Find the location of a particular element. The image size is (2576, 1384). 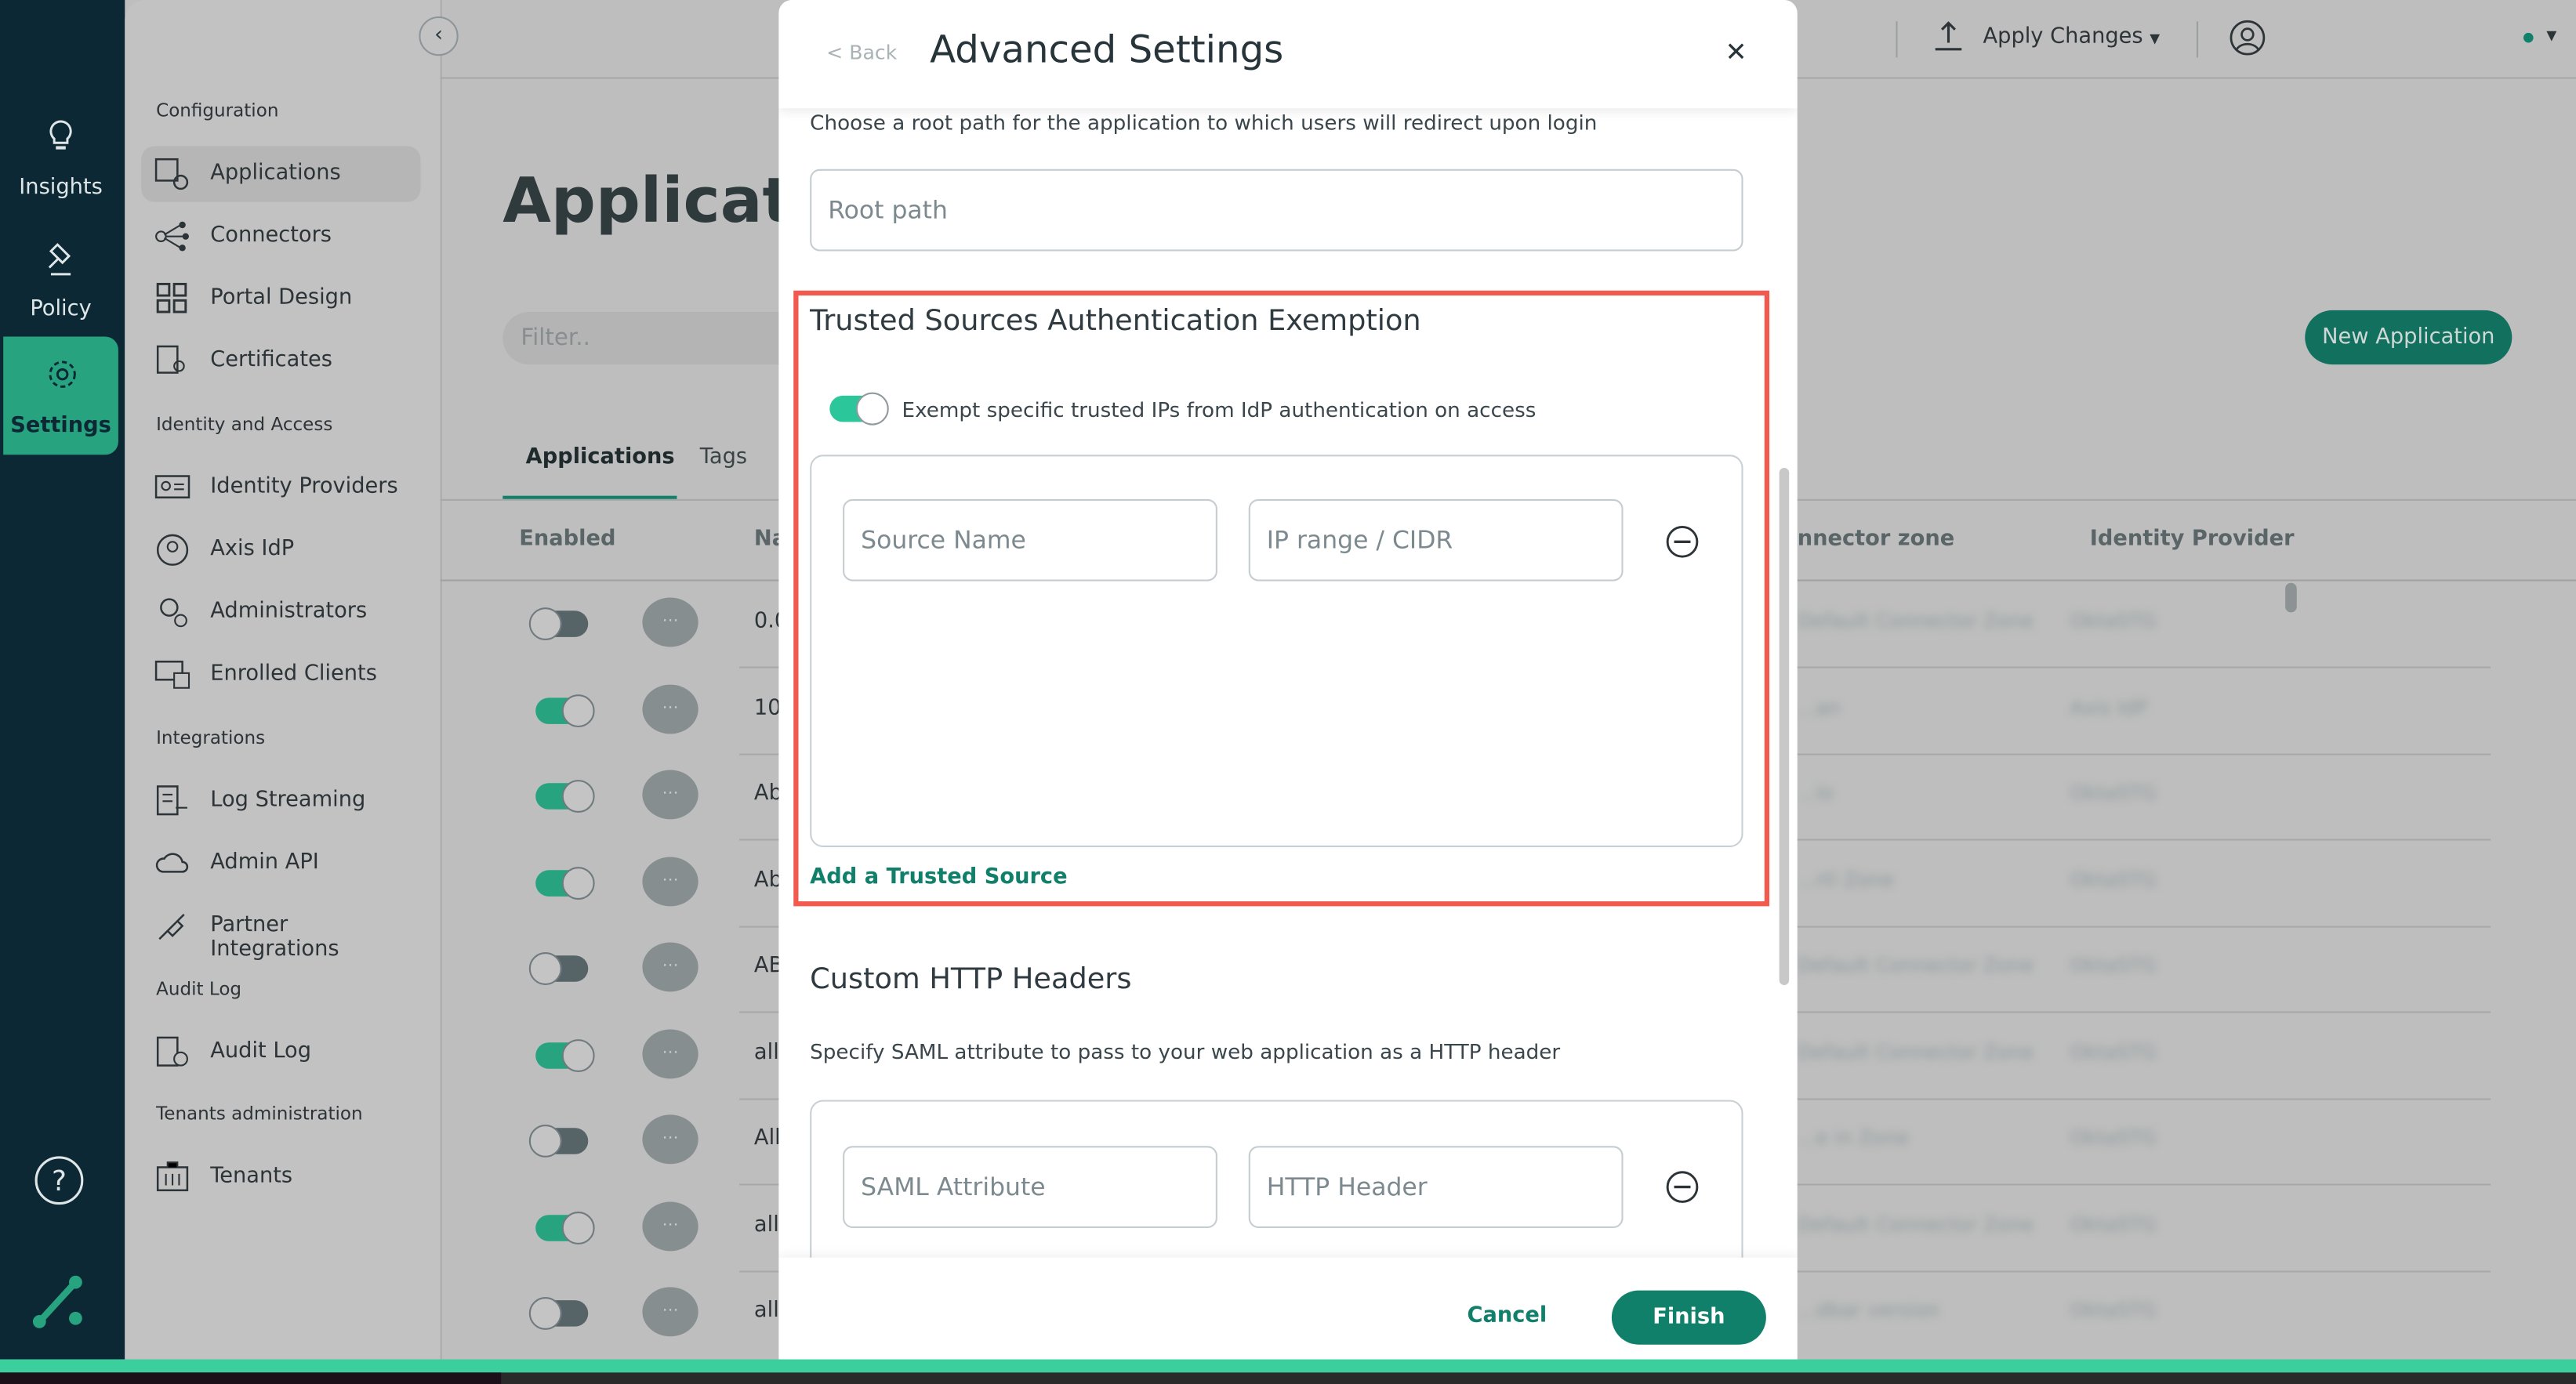

saml-attribute-input: SAML Attribute is located at coordinates (1030, 1187).